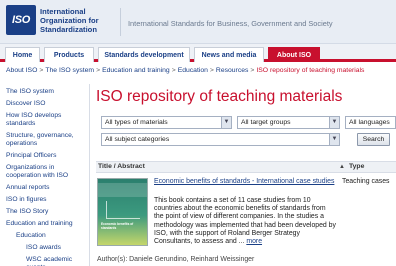 The width and height of the screenshot is (396, 266). What do you see at coordinates (44, 92) in the screenshot?
I see `sidebar-item-iso-system: The ISO system` at bounding box center [44, 92].